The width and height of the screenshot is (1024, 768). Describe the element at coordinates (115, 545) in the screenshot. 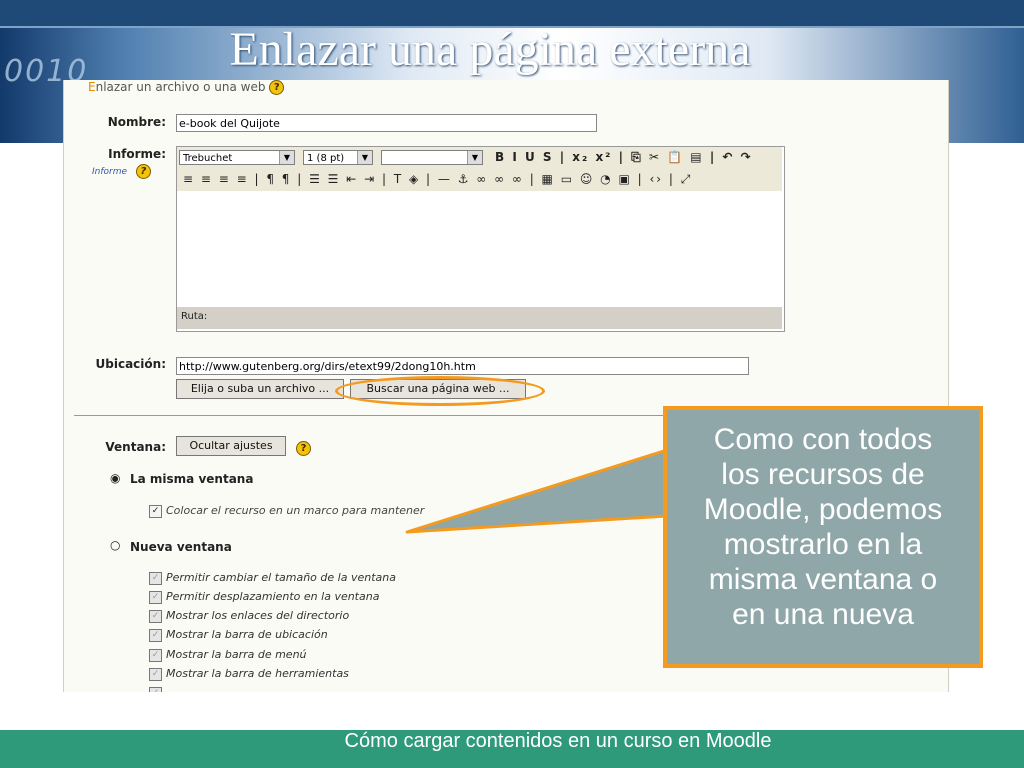

I see `radio-new-window: ○` at that location.